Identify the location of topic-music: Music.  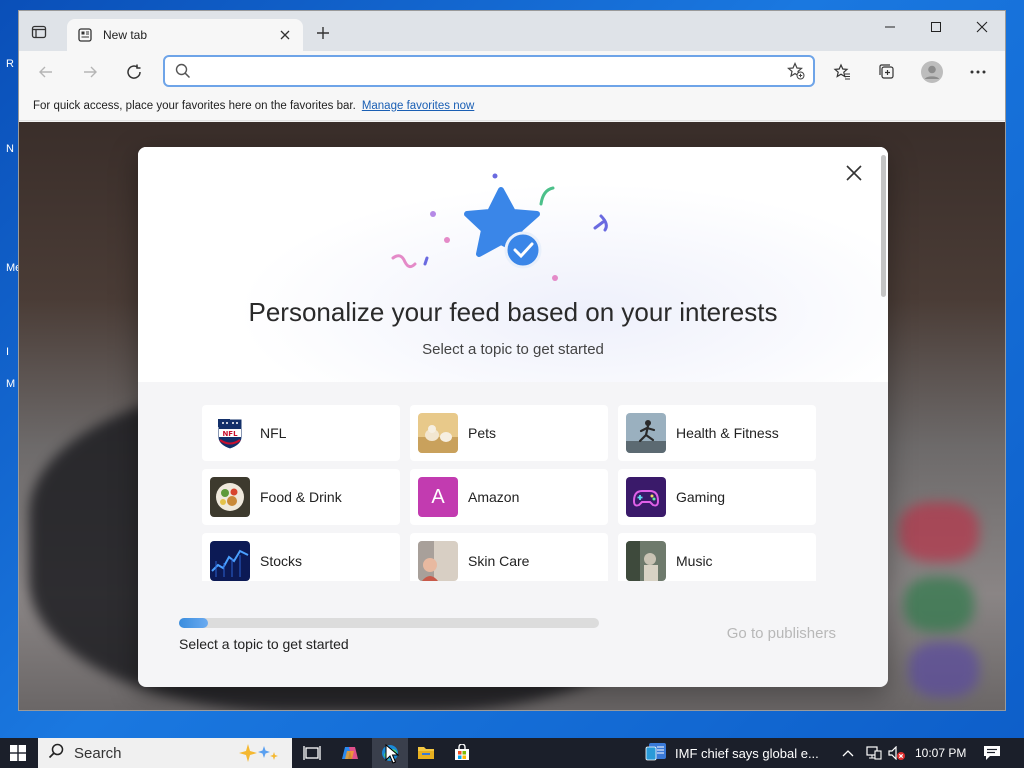
(717, 557).